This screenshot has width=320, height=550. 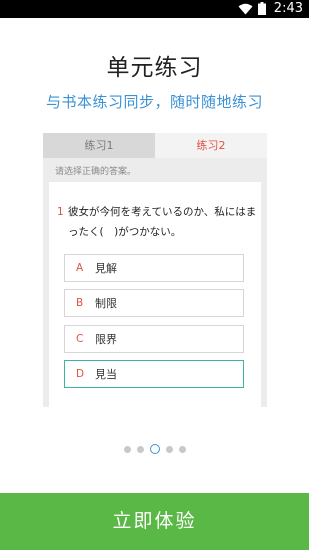 What do you see at coordinates (270, 9) in the screenshot?
I see `status-icons: 2:43` at bounding box center [270, 9].